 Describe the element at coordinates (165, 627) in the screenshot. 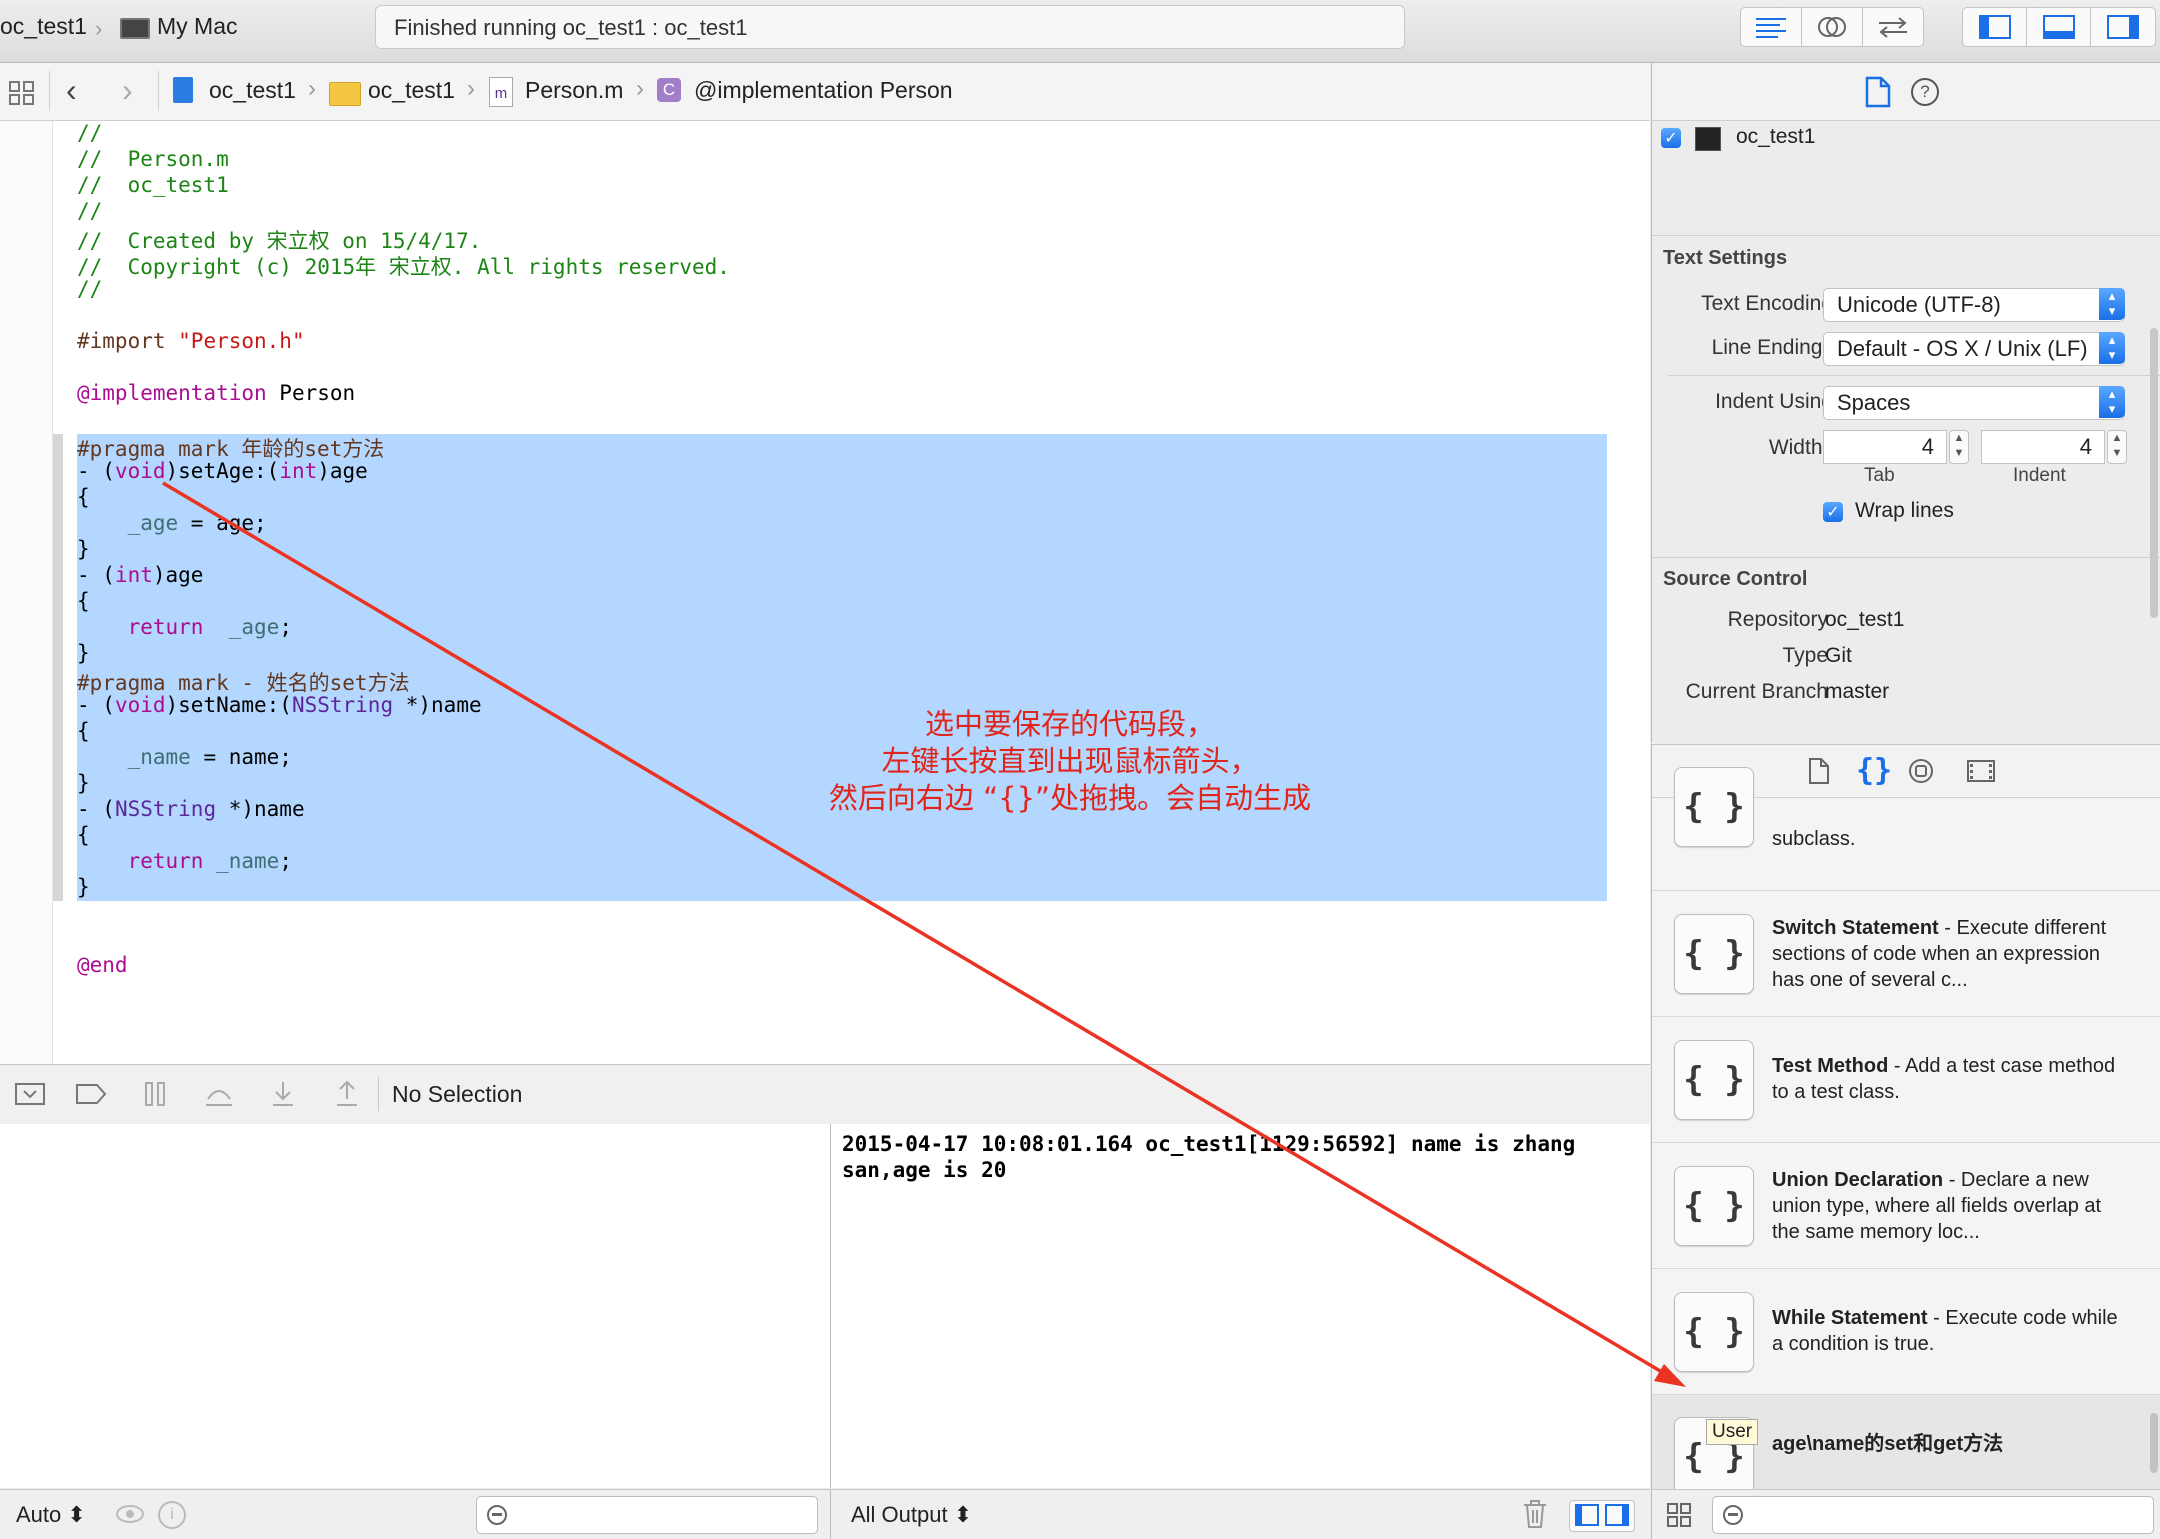

I see `keyword-token: return` at that location.